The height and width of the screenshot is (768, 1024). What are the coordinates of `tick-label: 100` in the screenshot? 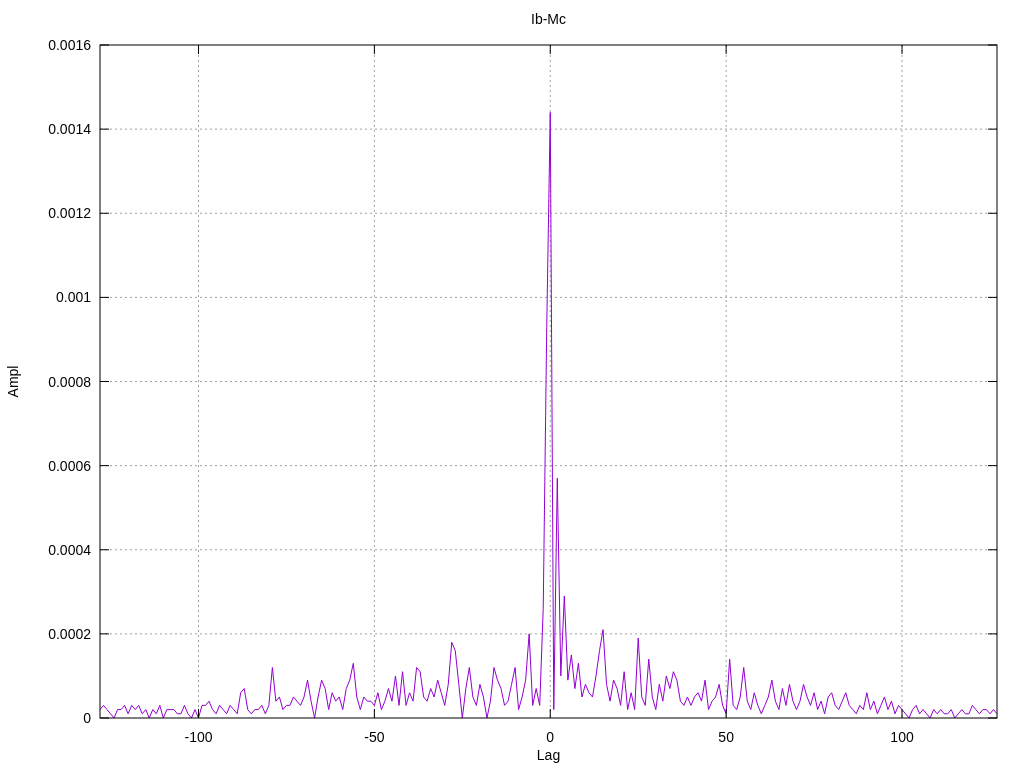 It's located at (902, 737).